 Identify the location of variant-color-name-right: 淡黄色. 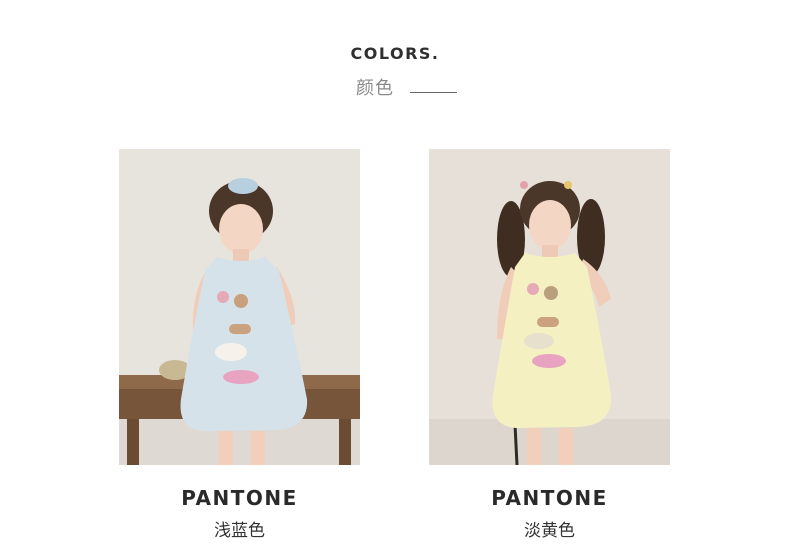
(549, 531).